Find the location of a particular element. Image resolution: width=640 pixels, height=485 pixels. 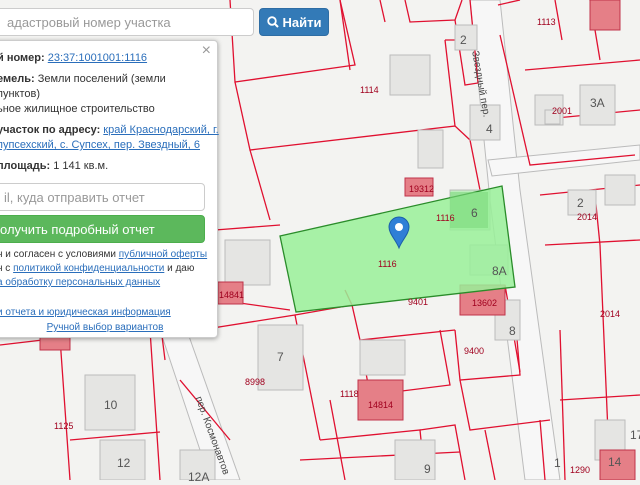

search-button: Найти is located at coordinates (294, 22).